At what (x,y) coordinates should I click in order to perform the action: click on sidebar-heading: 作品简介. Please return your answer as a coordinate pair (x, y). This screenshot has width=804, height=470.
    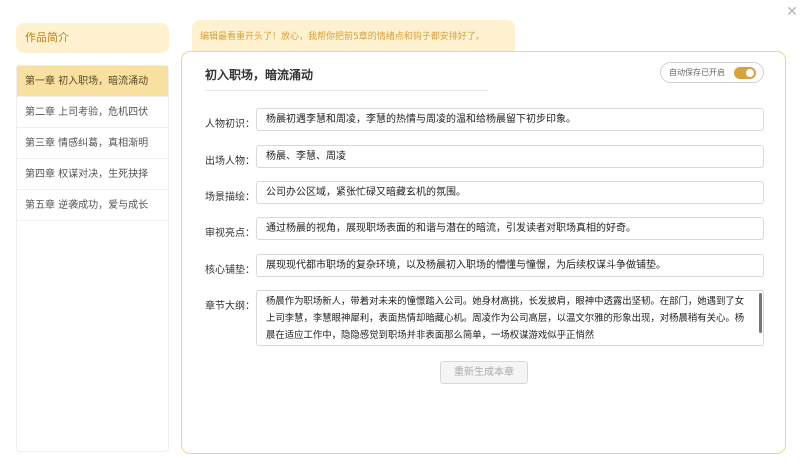
    Looking at the image, I should click on (92, 38).